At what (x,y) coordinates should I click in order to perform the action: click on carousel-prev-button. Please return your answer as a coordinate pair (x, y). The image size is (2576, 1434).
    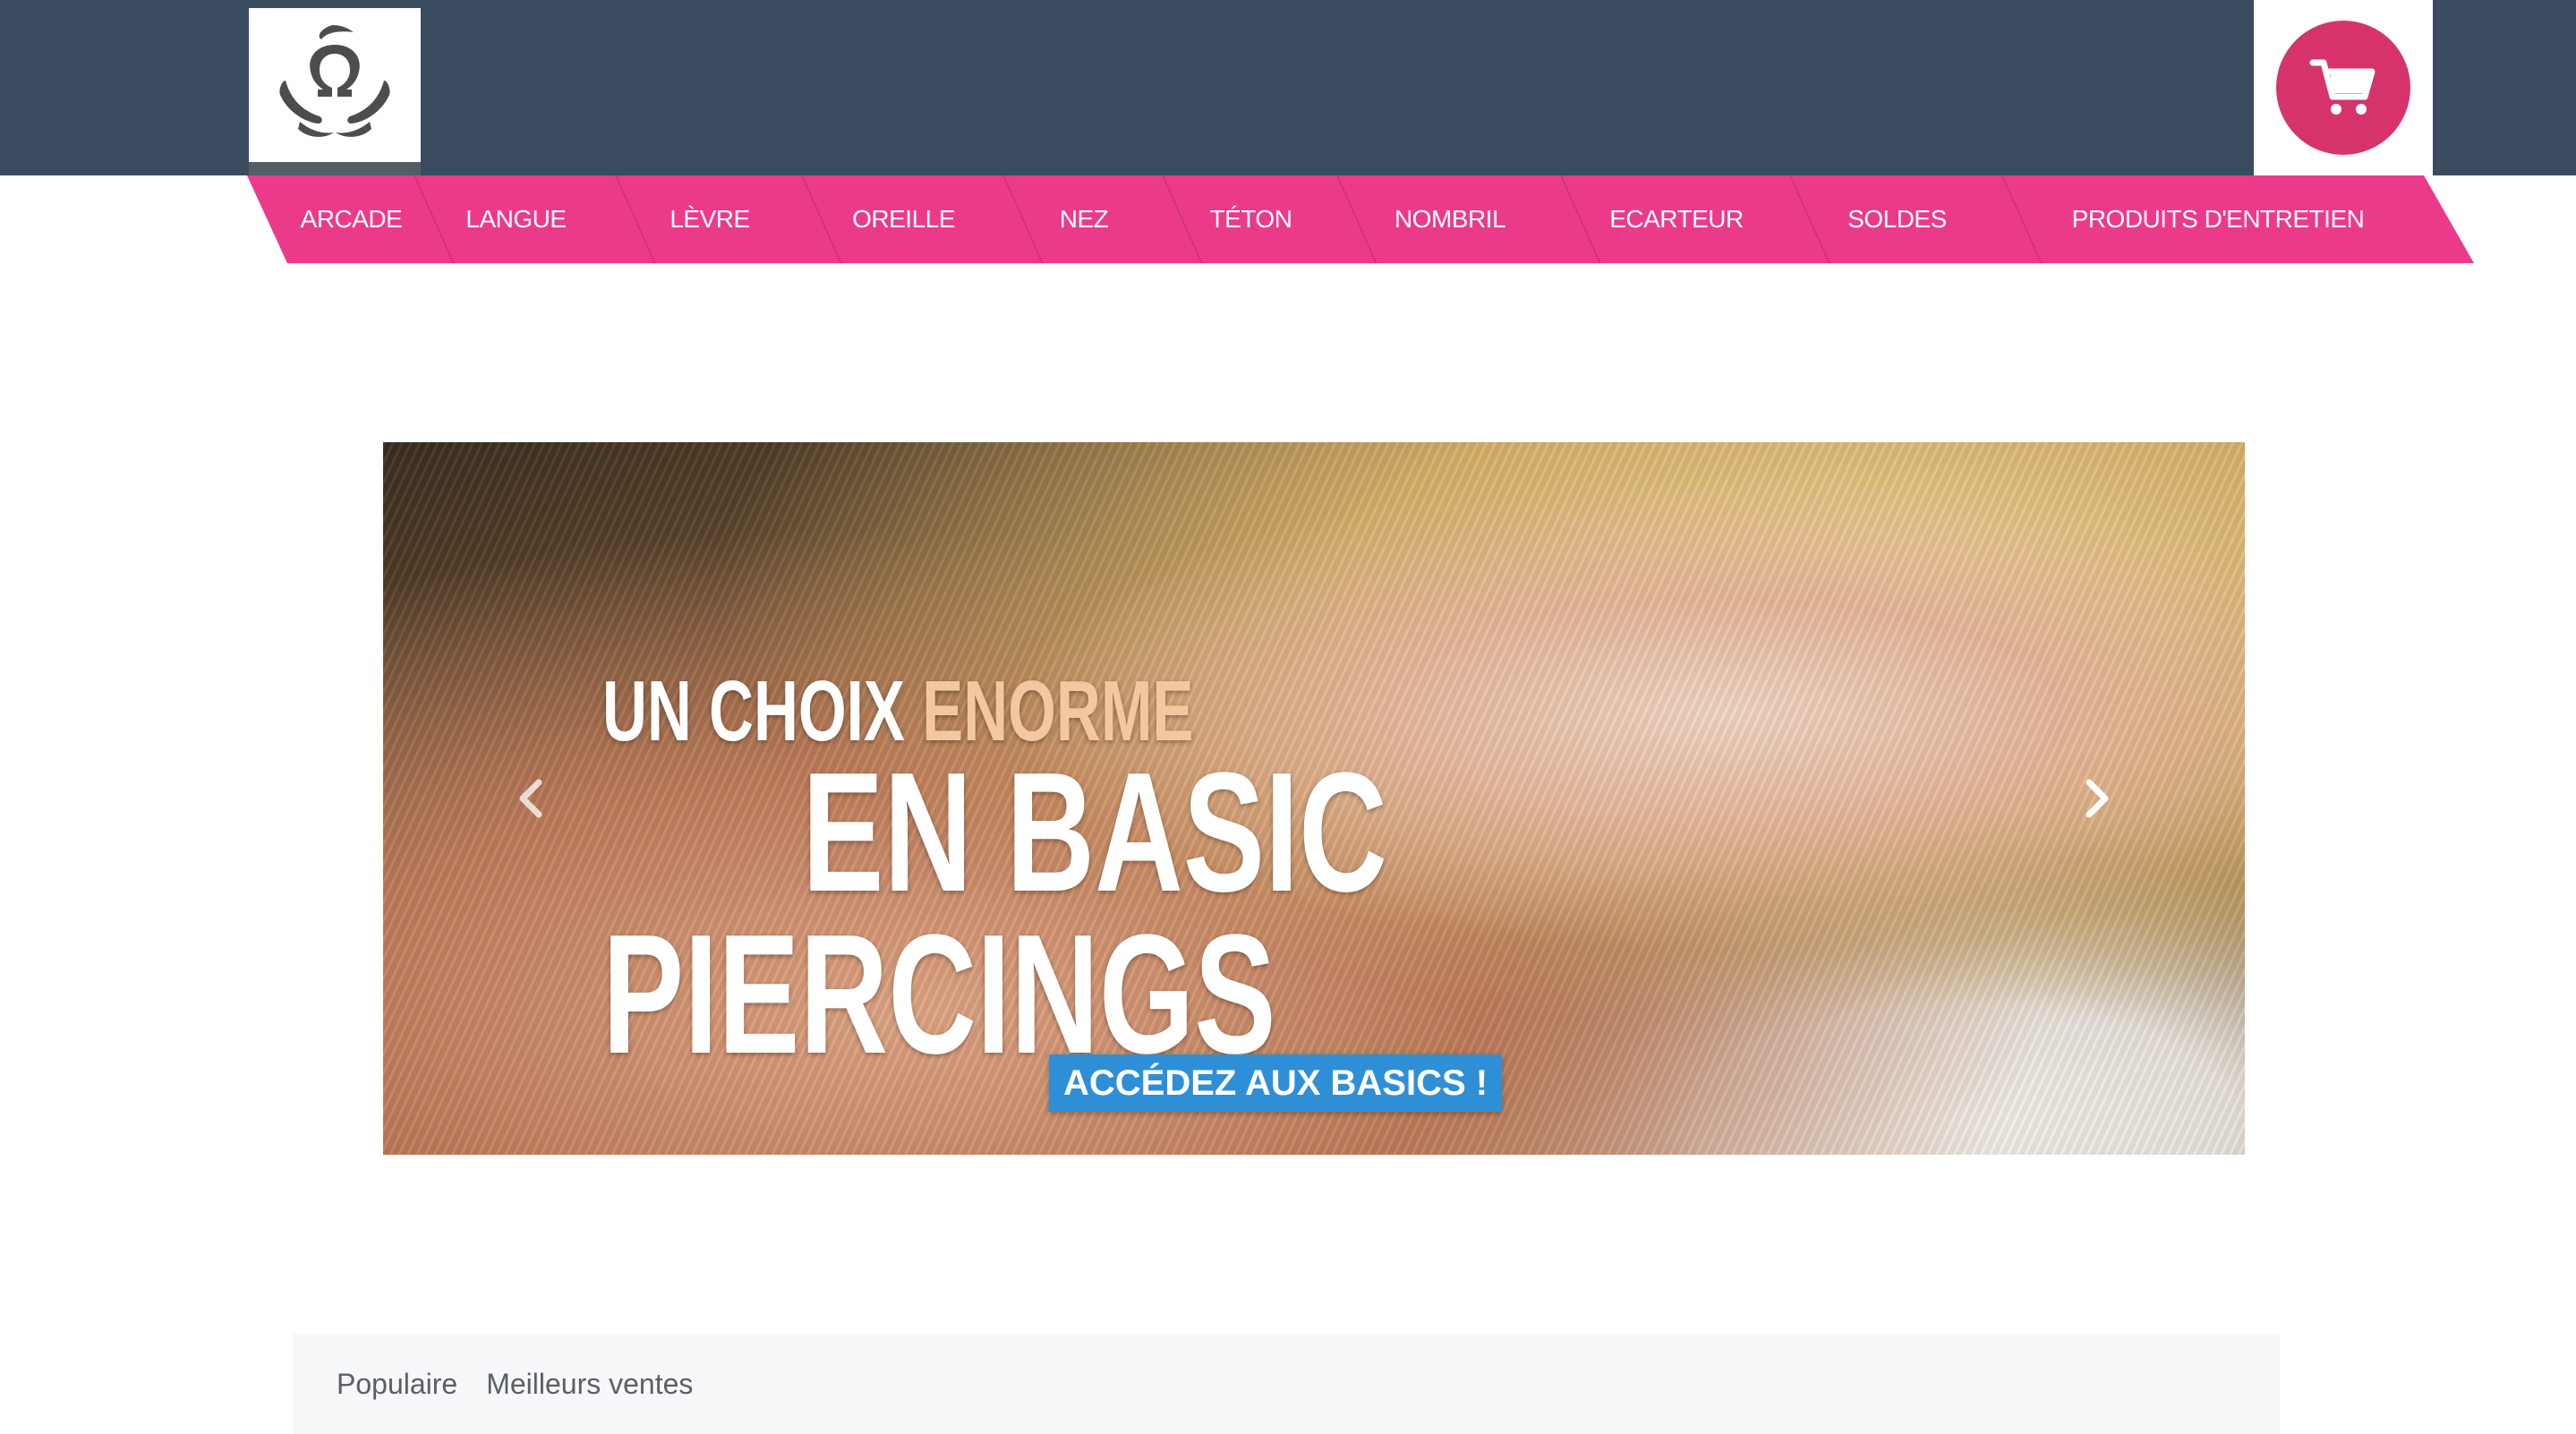
    Looking at the image, I should click on (530, 798).